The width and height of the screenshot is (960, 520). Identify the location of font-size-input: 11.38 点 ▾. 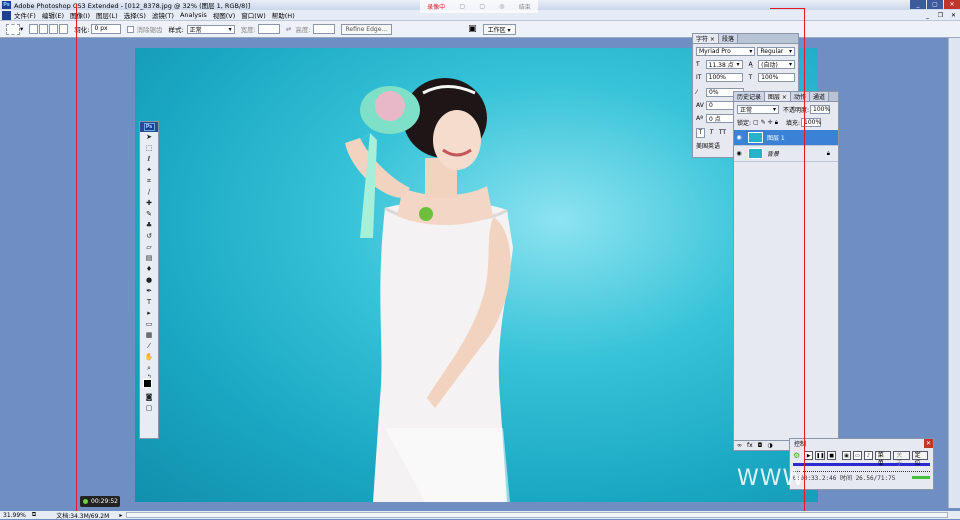
(724, 64).